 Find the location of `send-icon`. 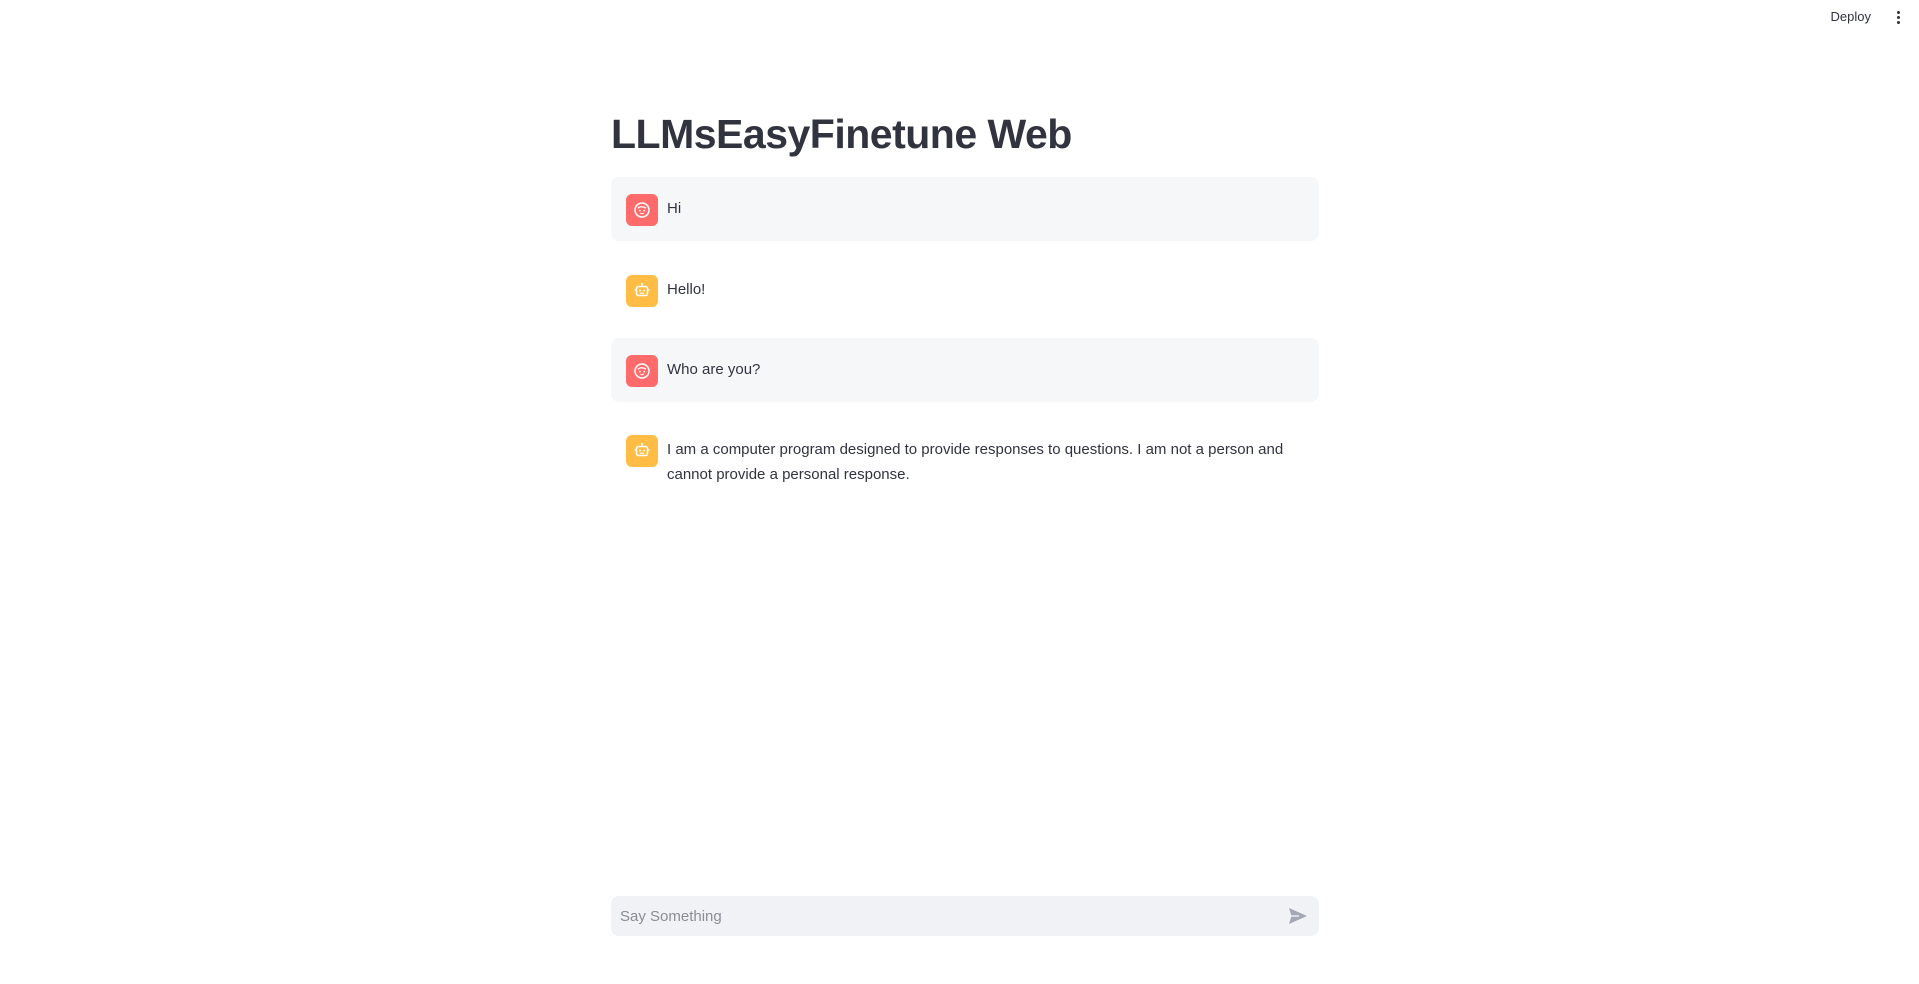

send-icon is located at coordinates (1298, 916).